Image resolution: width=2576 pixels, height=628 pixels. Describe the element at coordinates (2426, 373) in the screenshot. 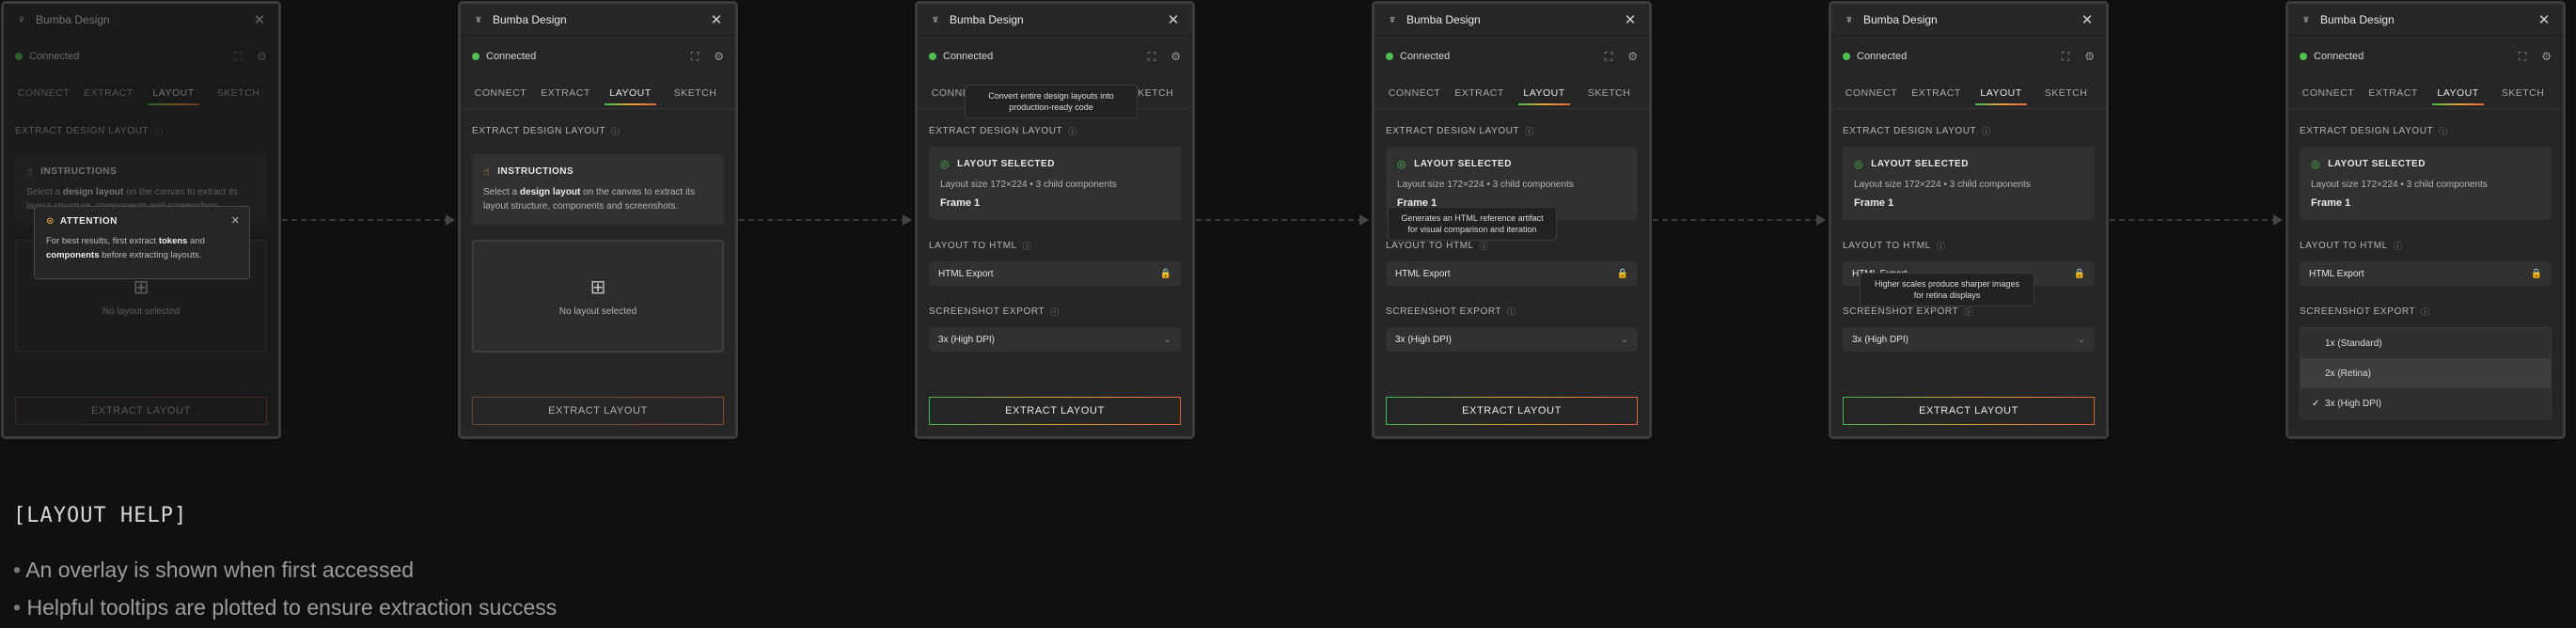

I see `dropdown-option-2x: 2x (Retina)` at that location.